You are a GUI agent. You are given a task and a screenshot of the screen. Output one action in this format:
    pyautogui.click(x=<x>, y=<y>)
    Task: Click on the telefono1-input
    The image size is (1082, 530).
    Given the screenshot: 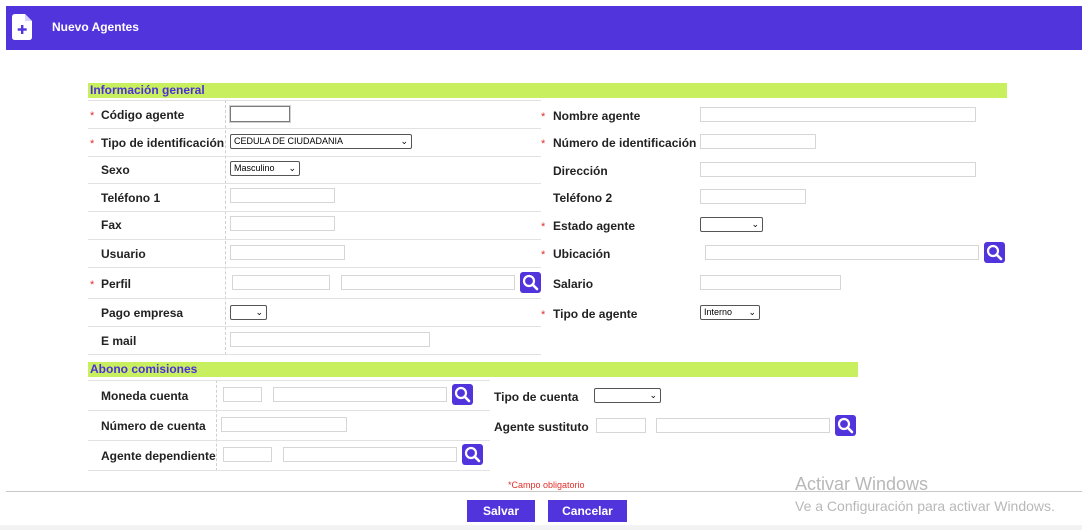 What is the action you would take?
    pyautogui.click(x=282, y=195)
    